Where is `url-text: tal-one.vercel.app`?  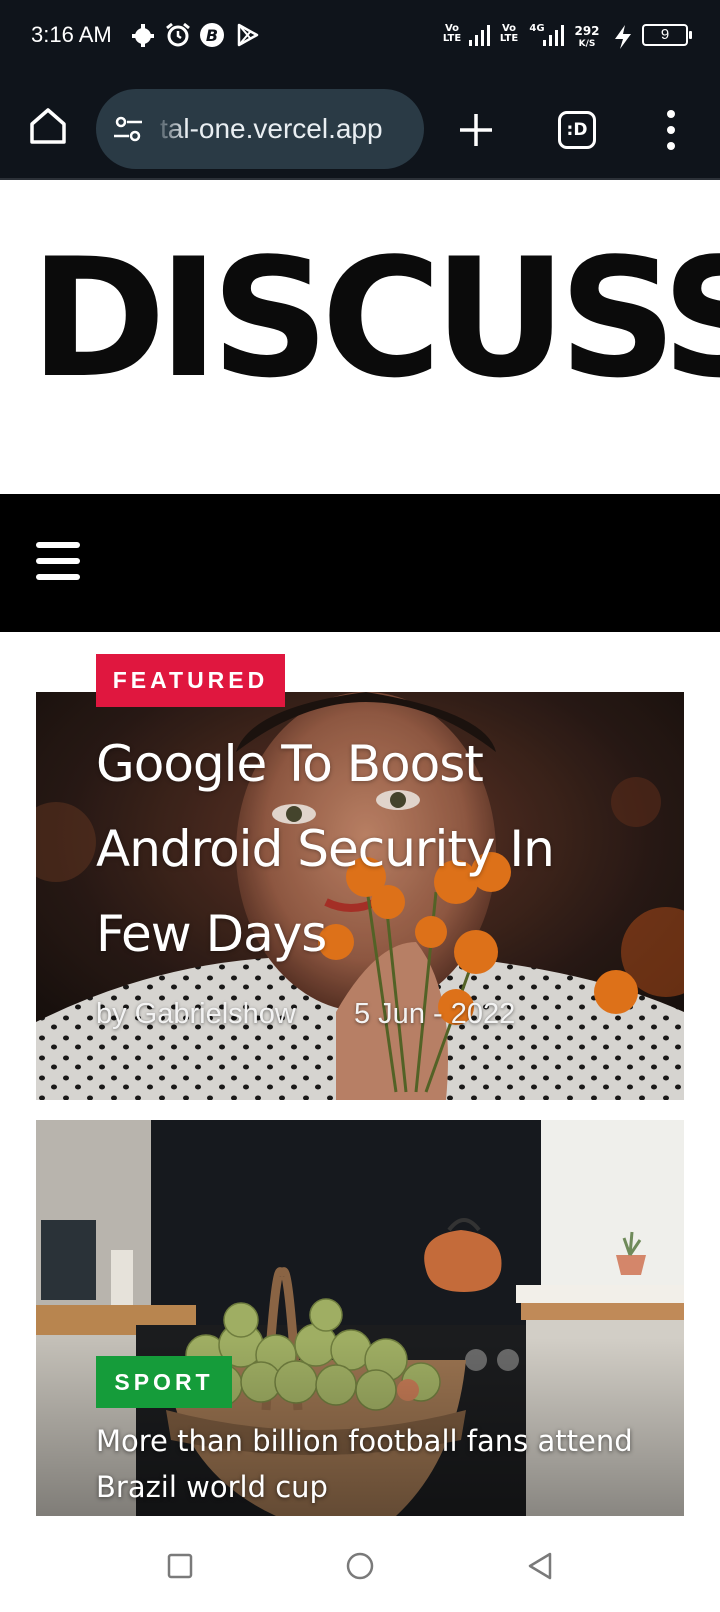
url-text: tal-one.vercel.app is located at coordinates (285, 129).